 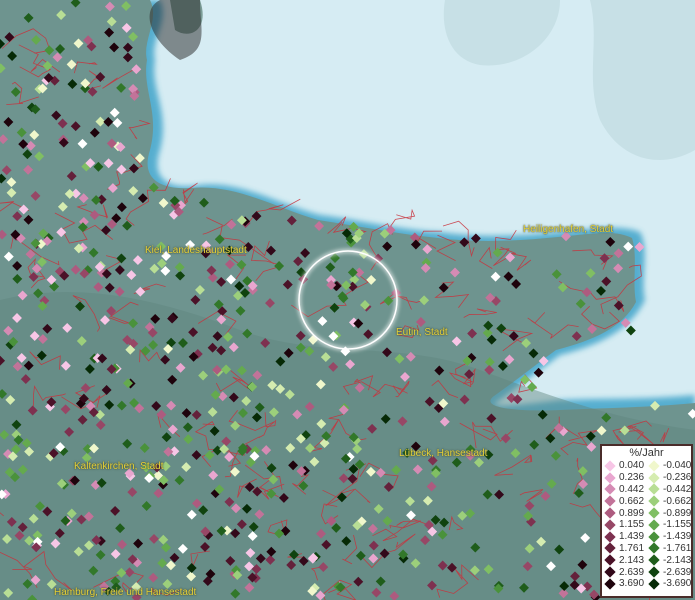 I want to click on legend-value: -0.040, so click(x=677, y=466).